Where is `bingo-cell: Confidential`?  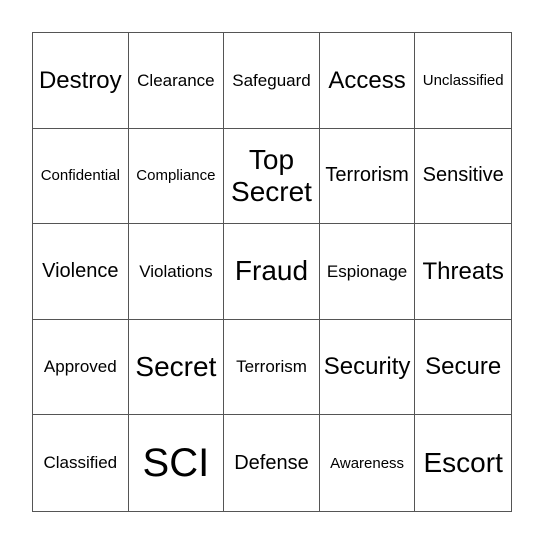
bingo-cell: Confidential is located at coordinates (81, 176).